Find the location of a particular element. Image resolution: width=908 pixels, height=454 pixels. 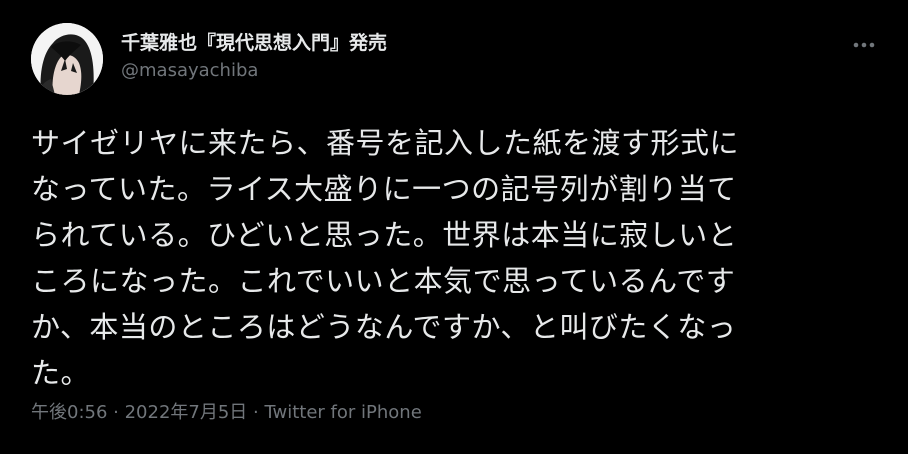

more-options-button is located at coordinates (864, 45).